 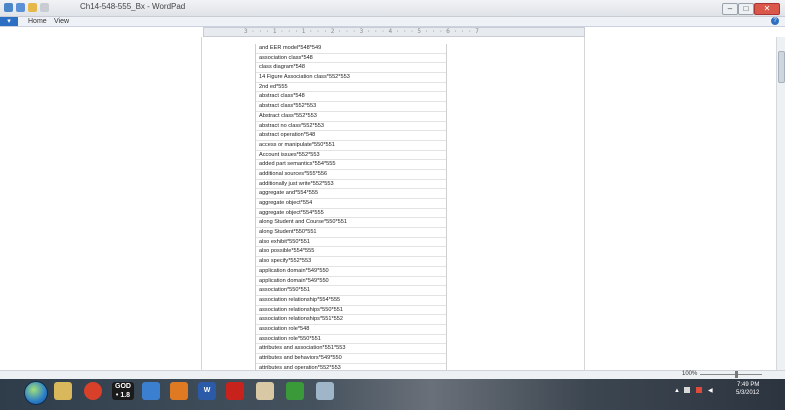 What do you see at coordinates (93, 391) in the screenshot?
I see `browser-icon` at bounding box center [93, 391].